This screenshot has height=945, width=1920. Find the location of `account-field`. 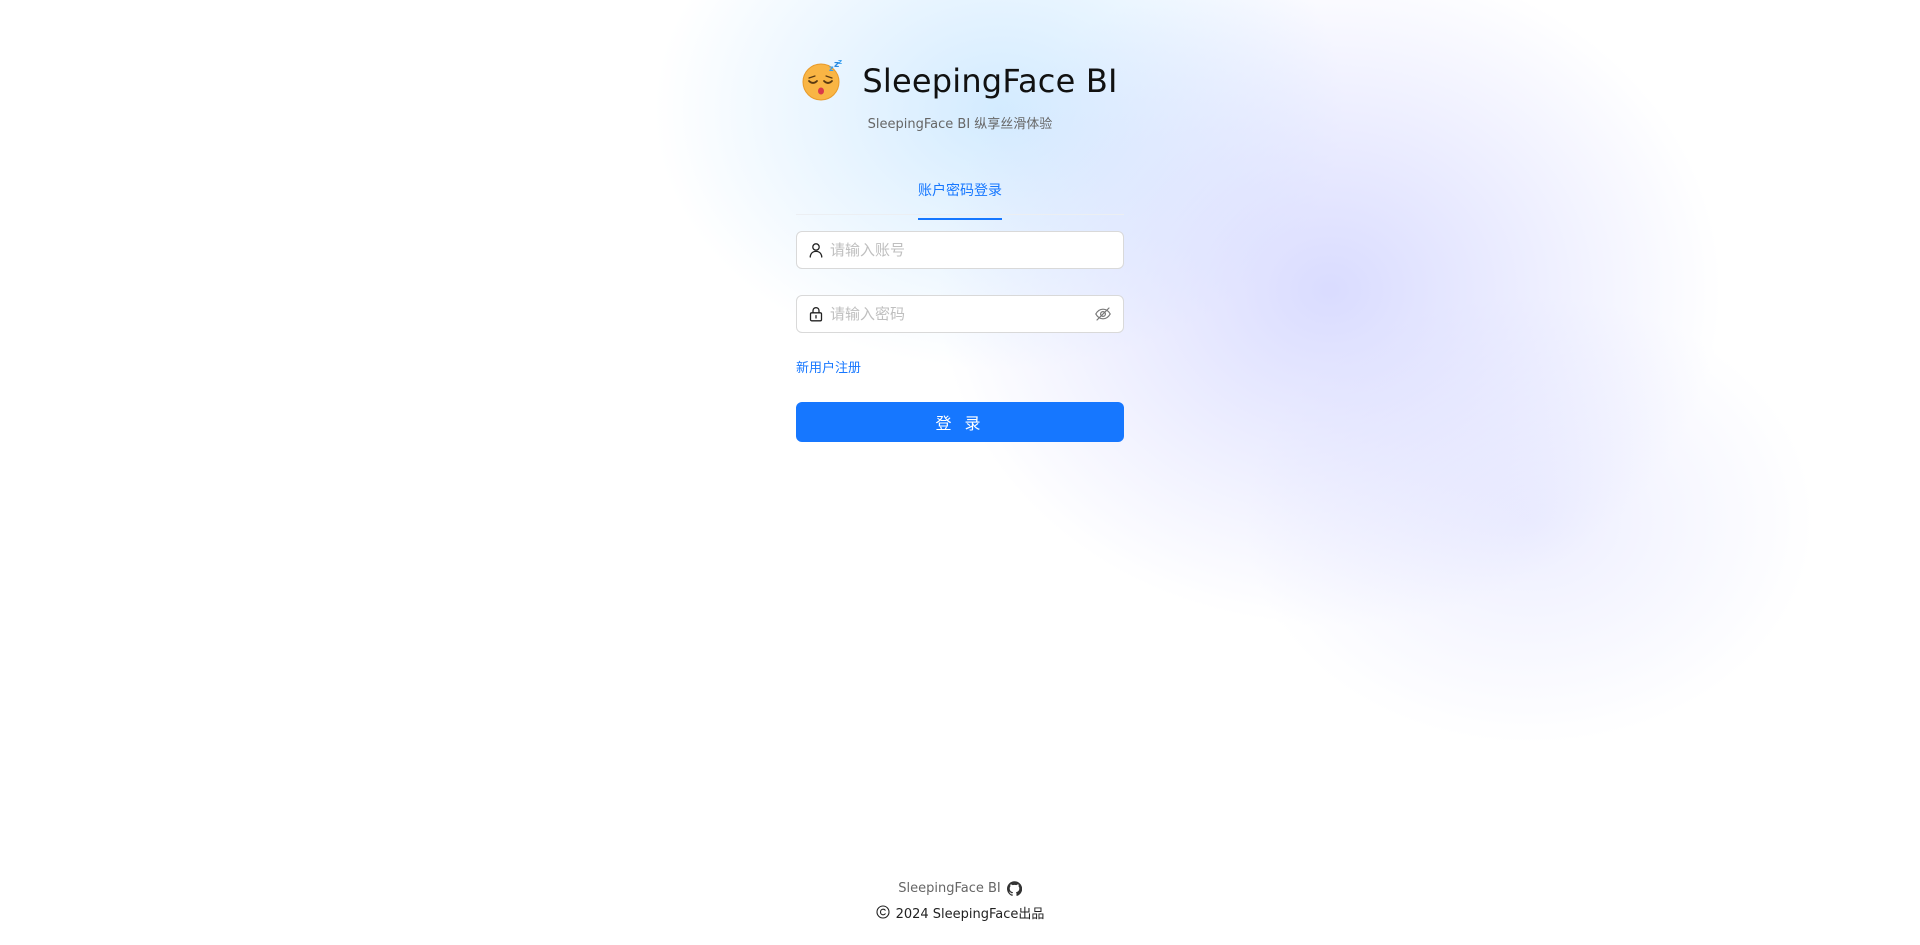

account-field is located at coordinates (960, 250).